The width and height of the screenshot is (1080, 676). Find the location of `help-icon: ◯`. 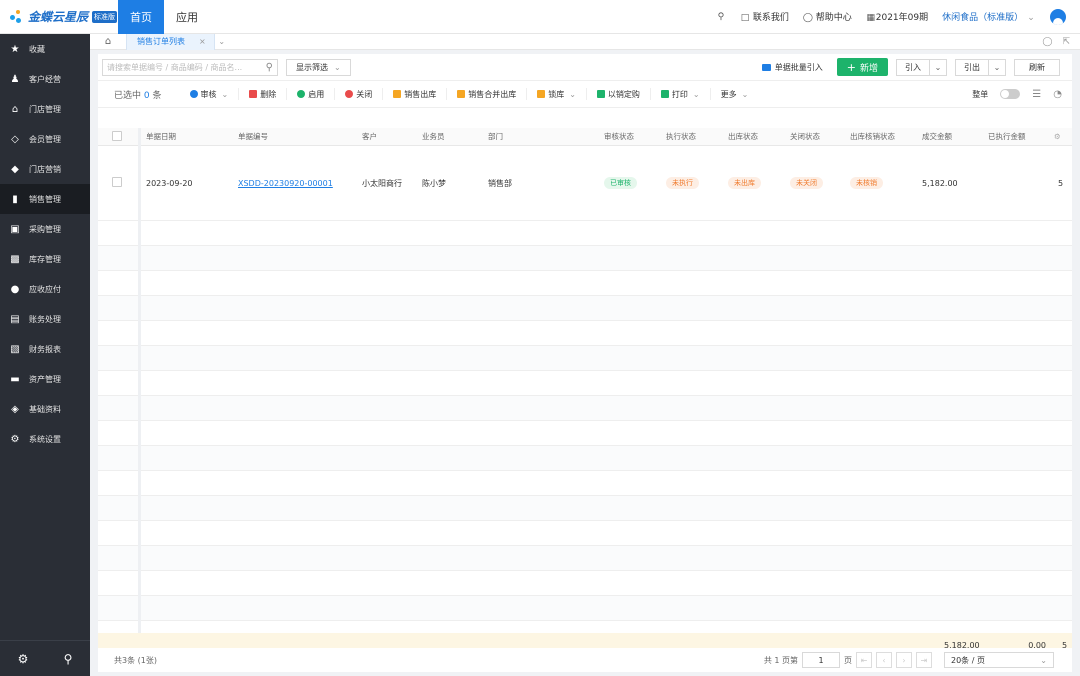

help-icon: ◯ is located at coordinates (807, 18).